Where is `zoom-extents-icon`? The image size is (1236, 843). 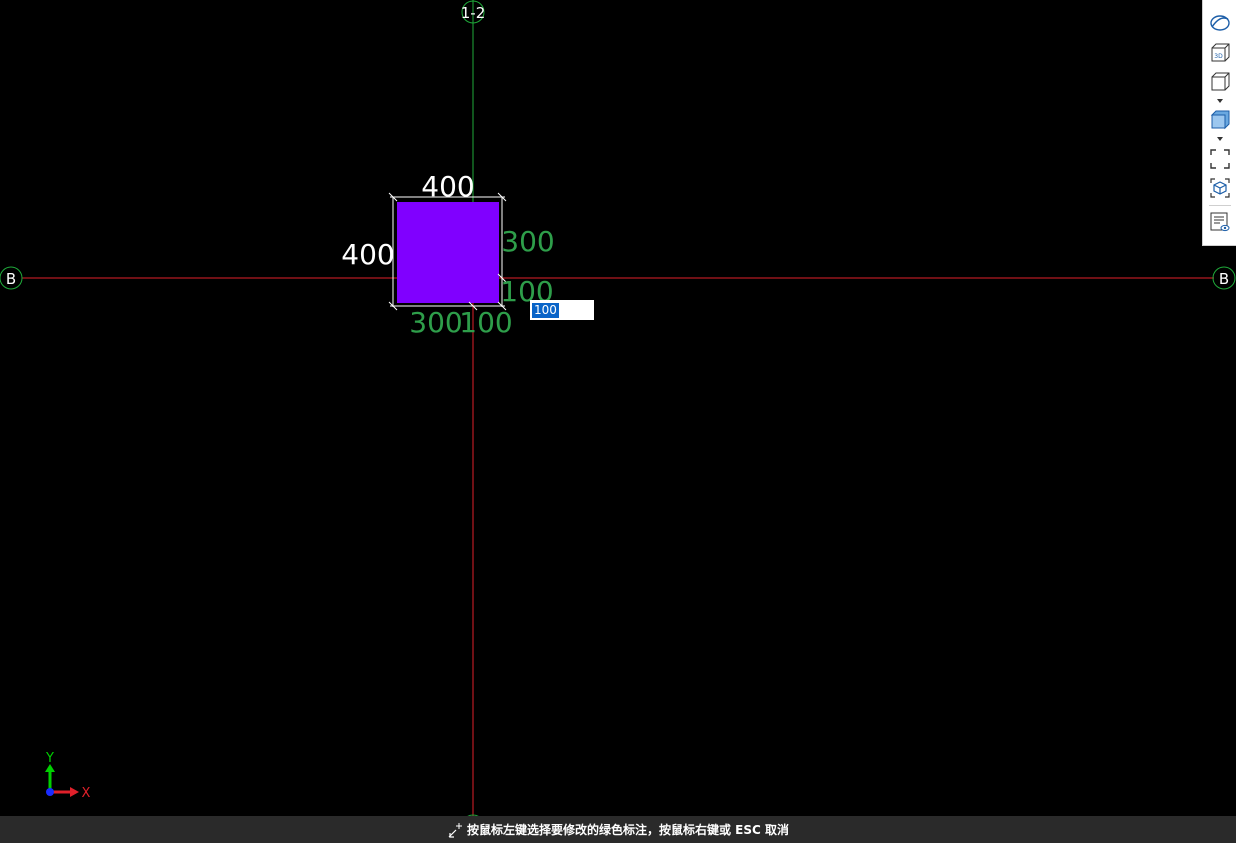 zoom-extents-icon is located at coordinates (1220, 159).